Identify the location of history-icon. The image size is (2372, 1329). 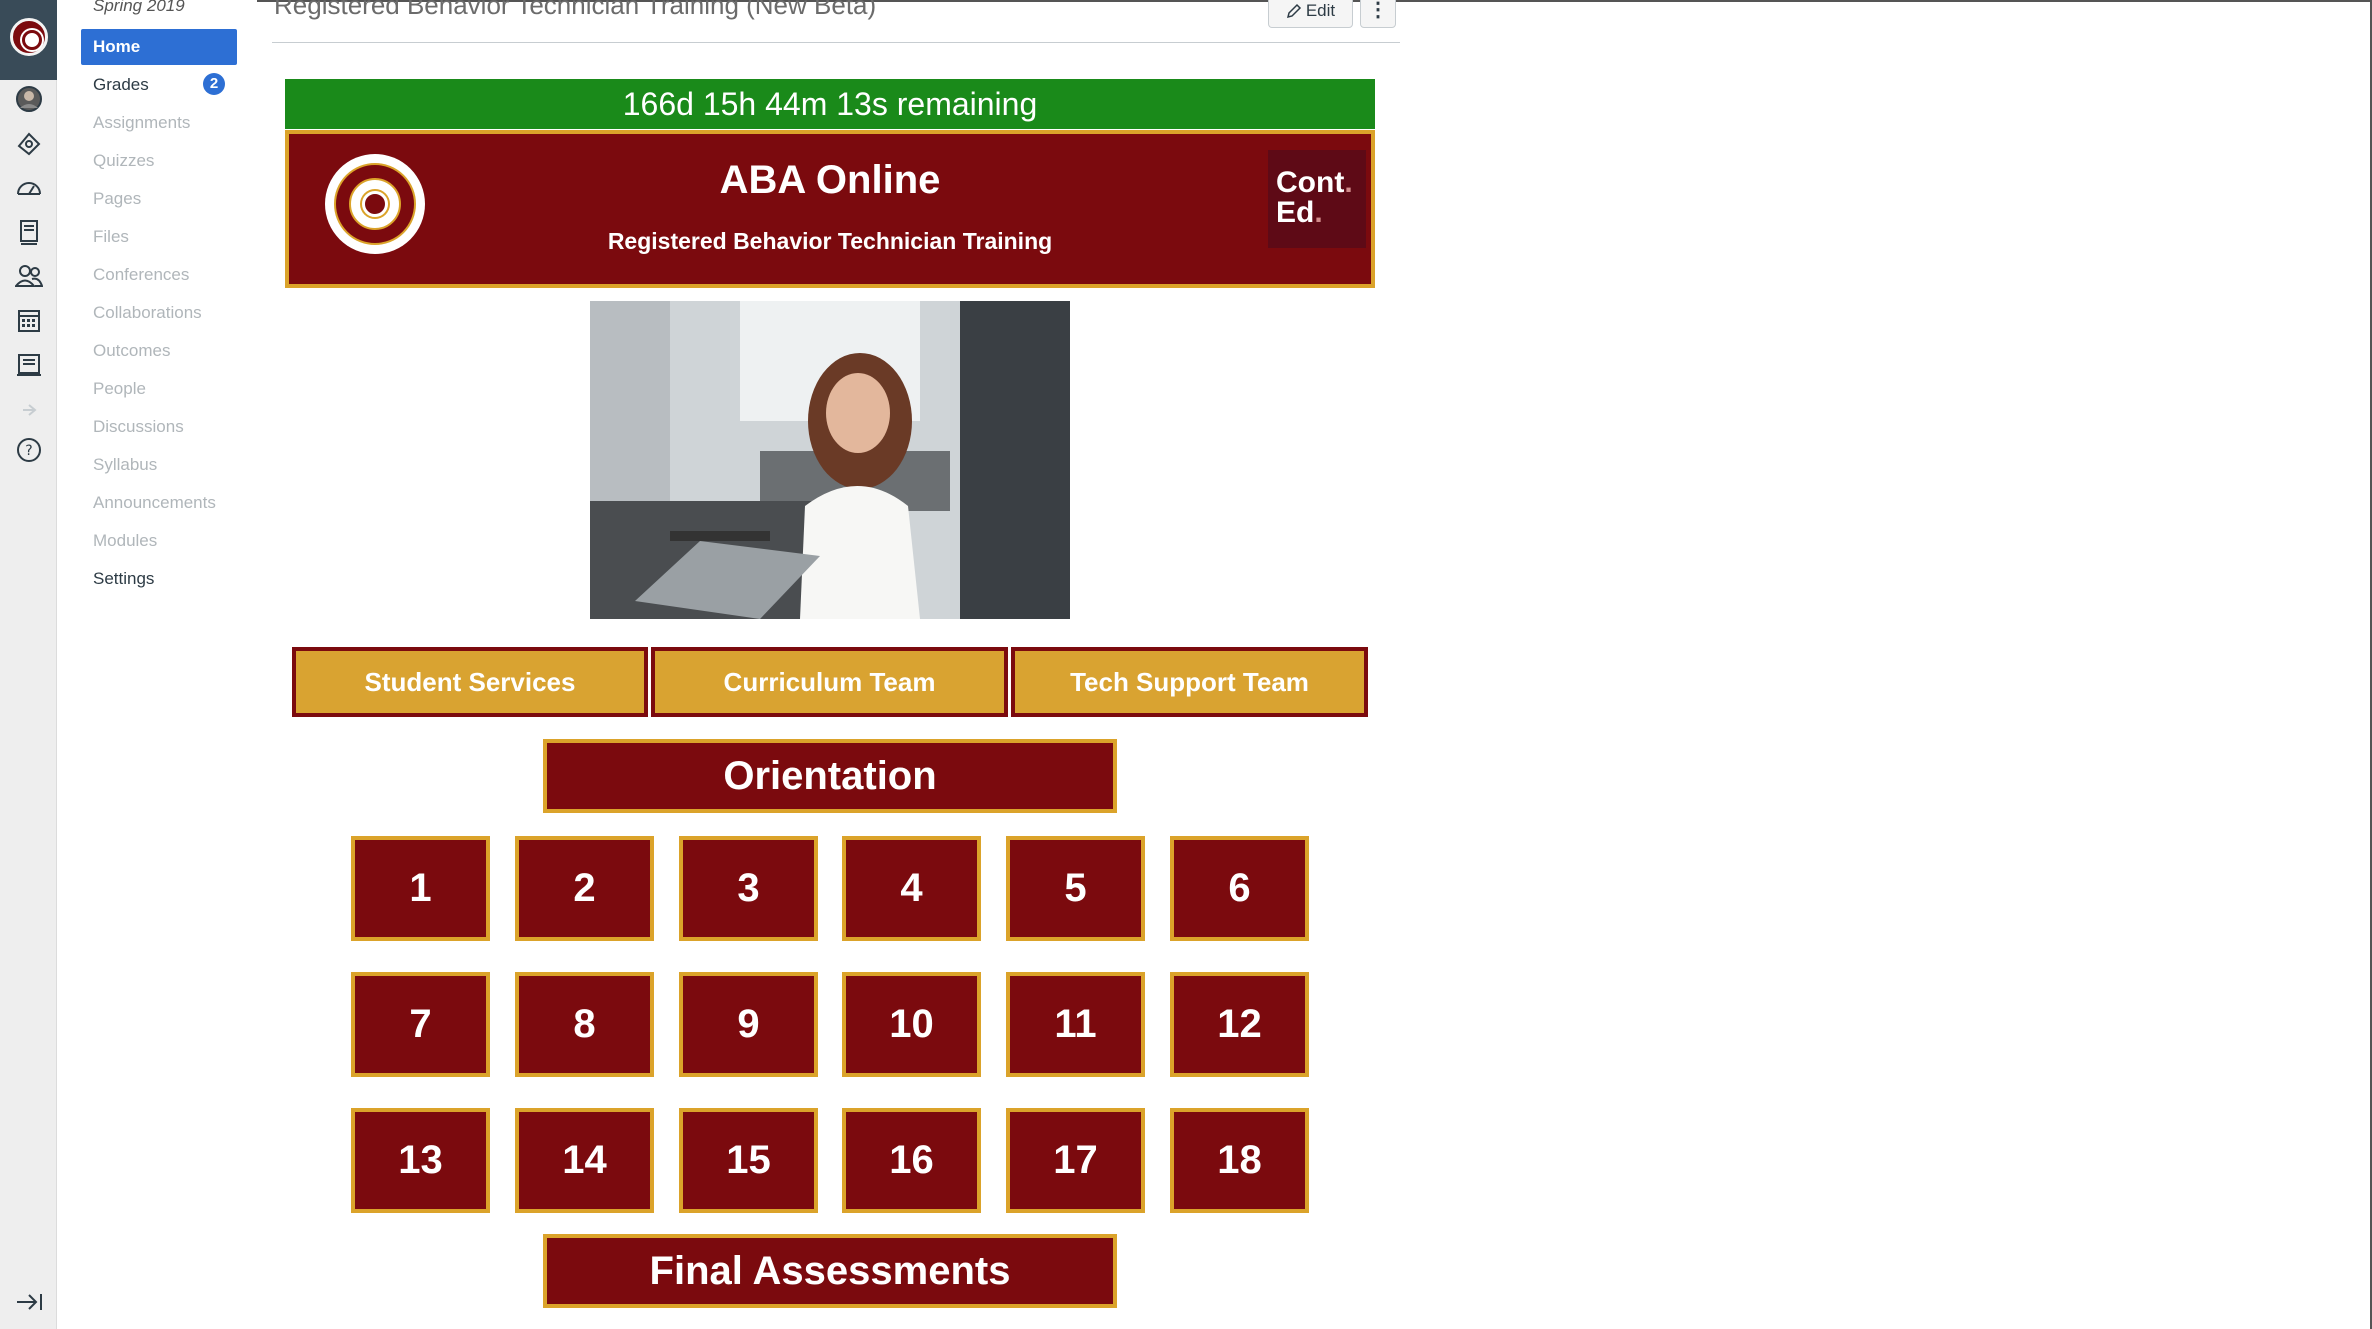
(28, 409).